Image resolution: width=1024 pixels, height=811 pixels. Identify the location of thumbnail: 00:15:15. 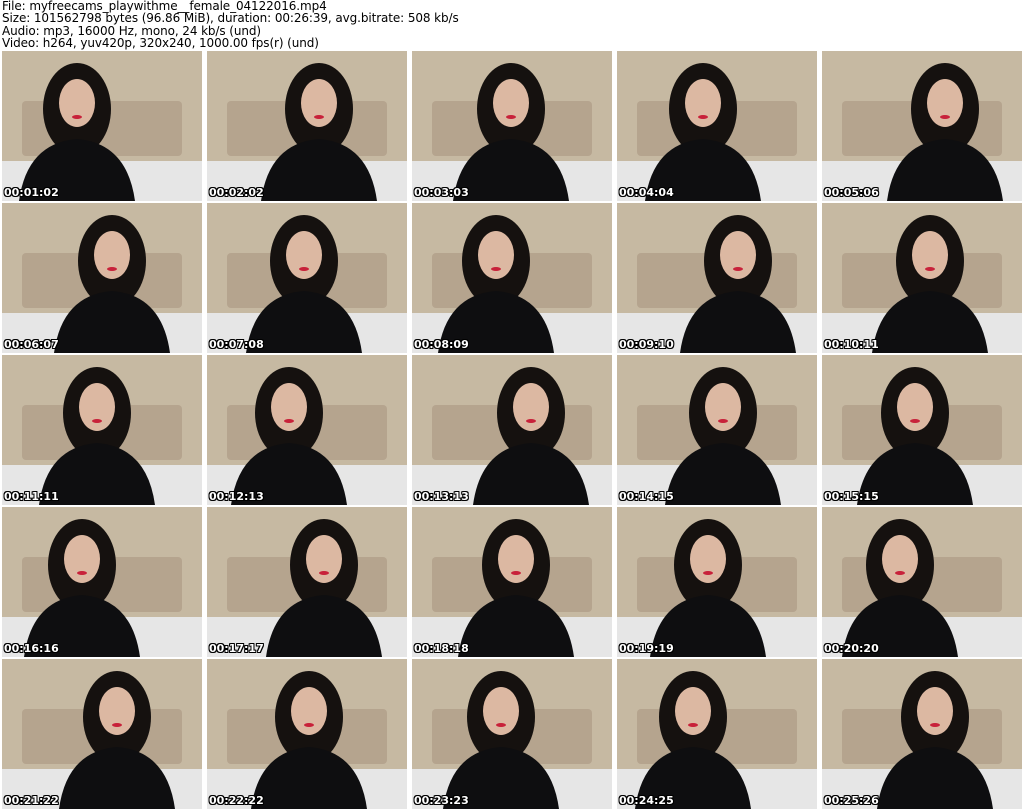
(922, 430).